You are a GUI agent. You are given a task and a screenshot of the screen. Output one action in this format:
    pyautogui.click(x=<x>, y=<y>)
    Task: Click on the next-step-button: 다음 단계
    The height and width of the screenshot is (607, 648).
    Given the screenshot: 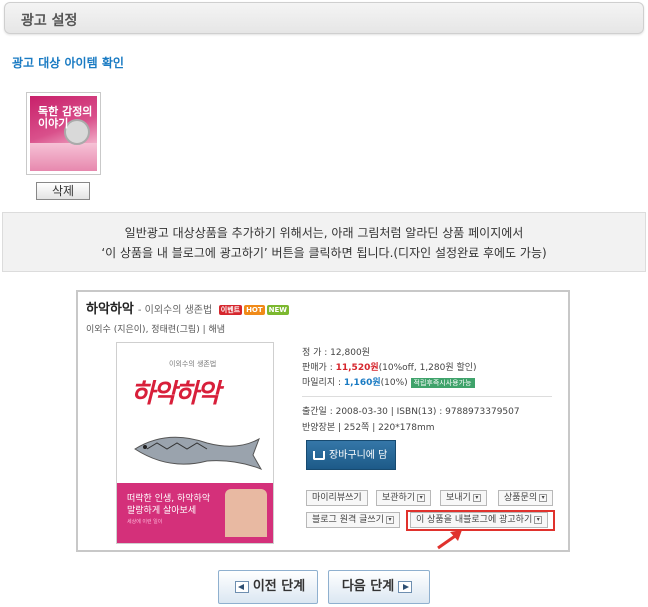 What is the action you would take?
    pyautogui.click(x=379, y=587)
    